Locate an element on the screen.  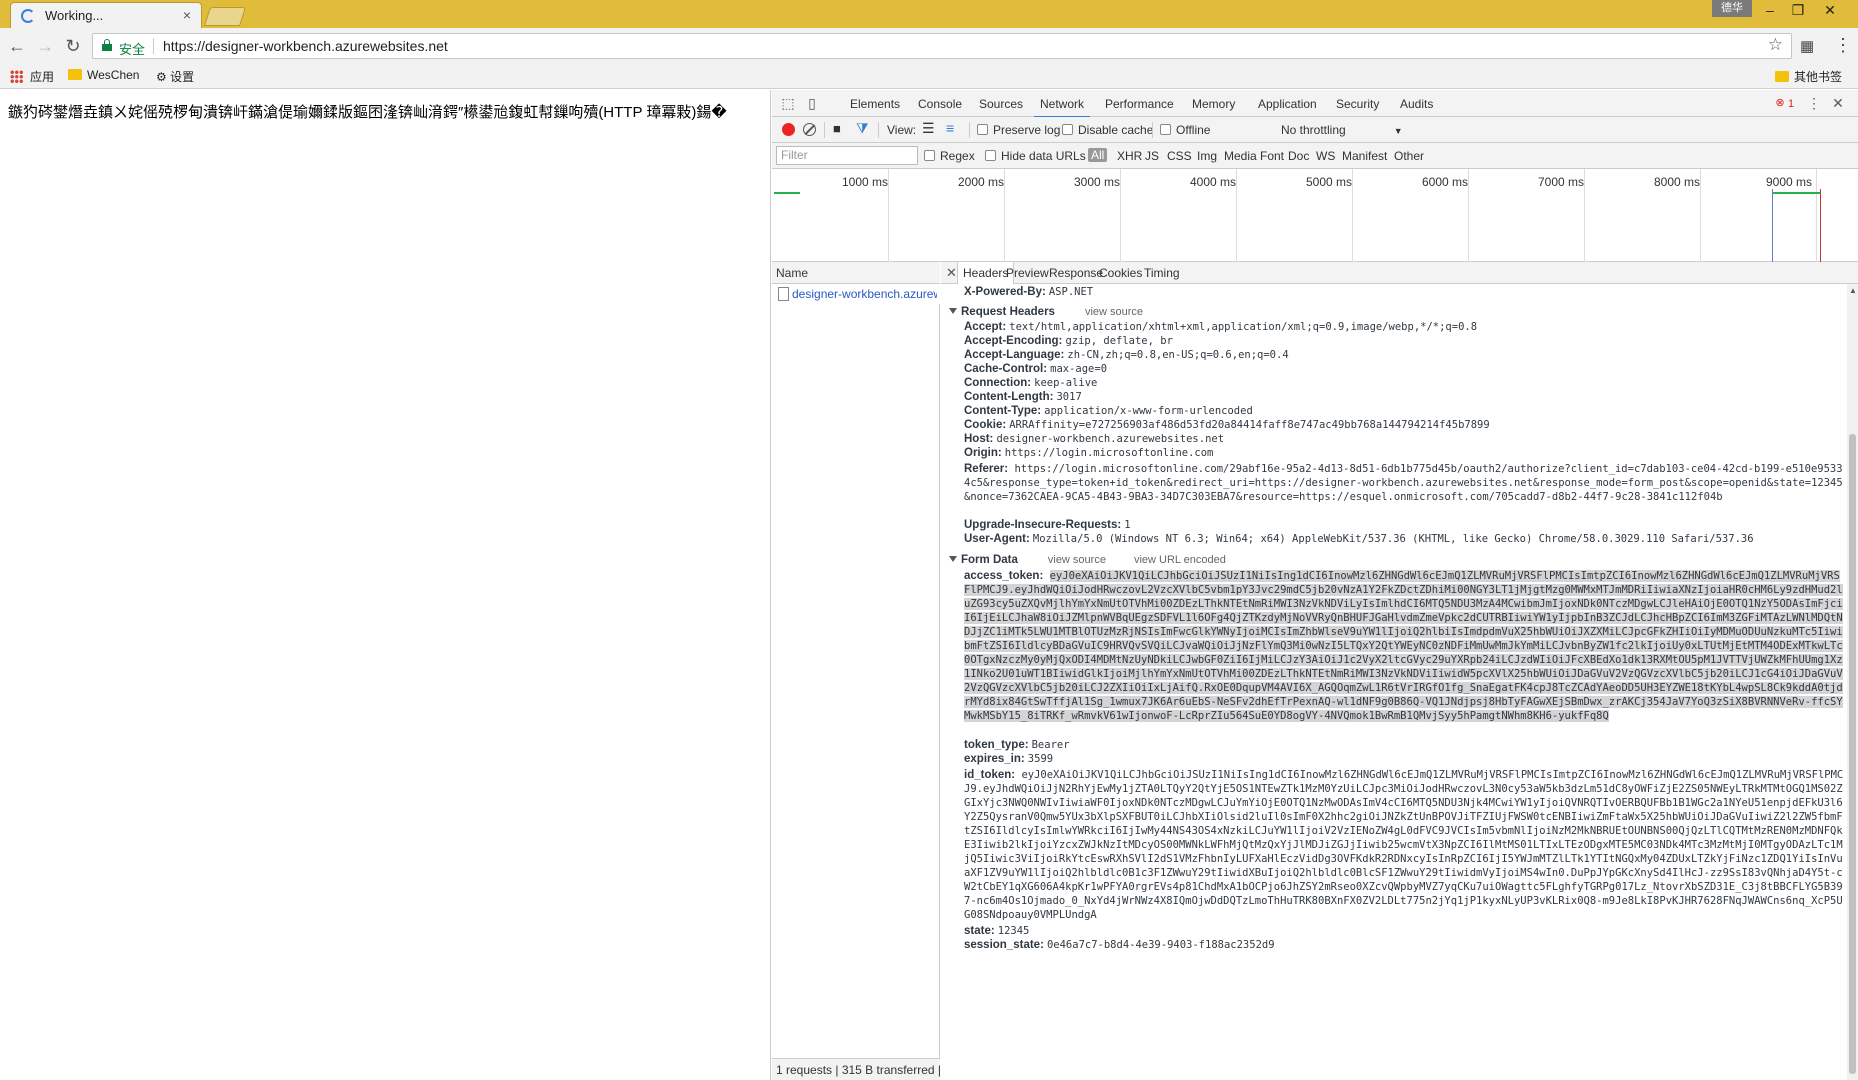
apps-icon is located at coordinates (16, 76).